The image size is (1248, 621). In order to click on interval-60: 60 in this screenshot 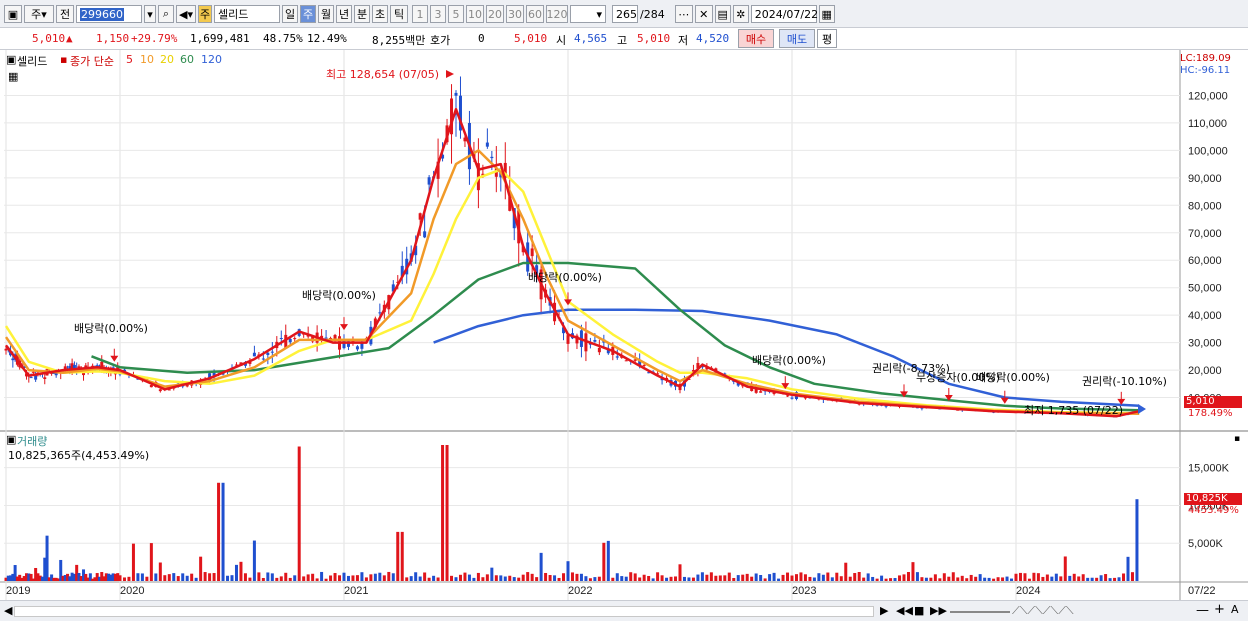, I will do `click(535, 14)`.